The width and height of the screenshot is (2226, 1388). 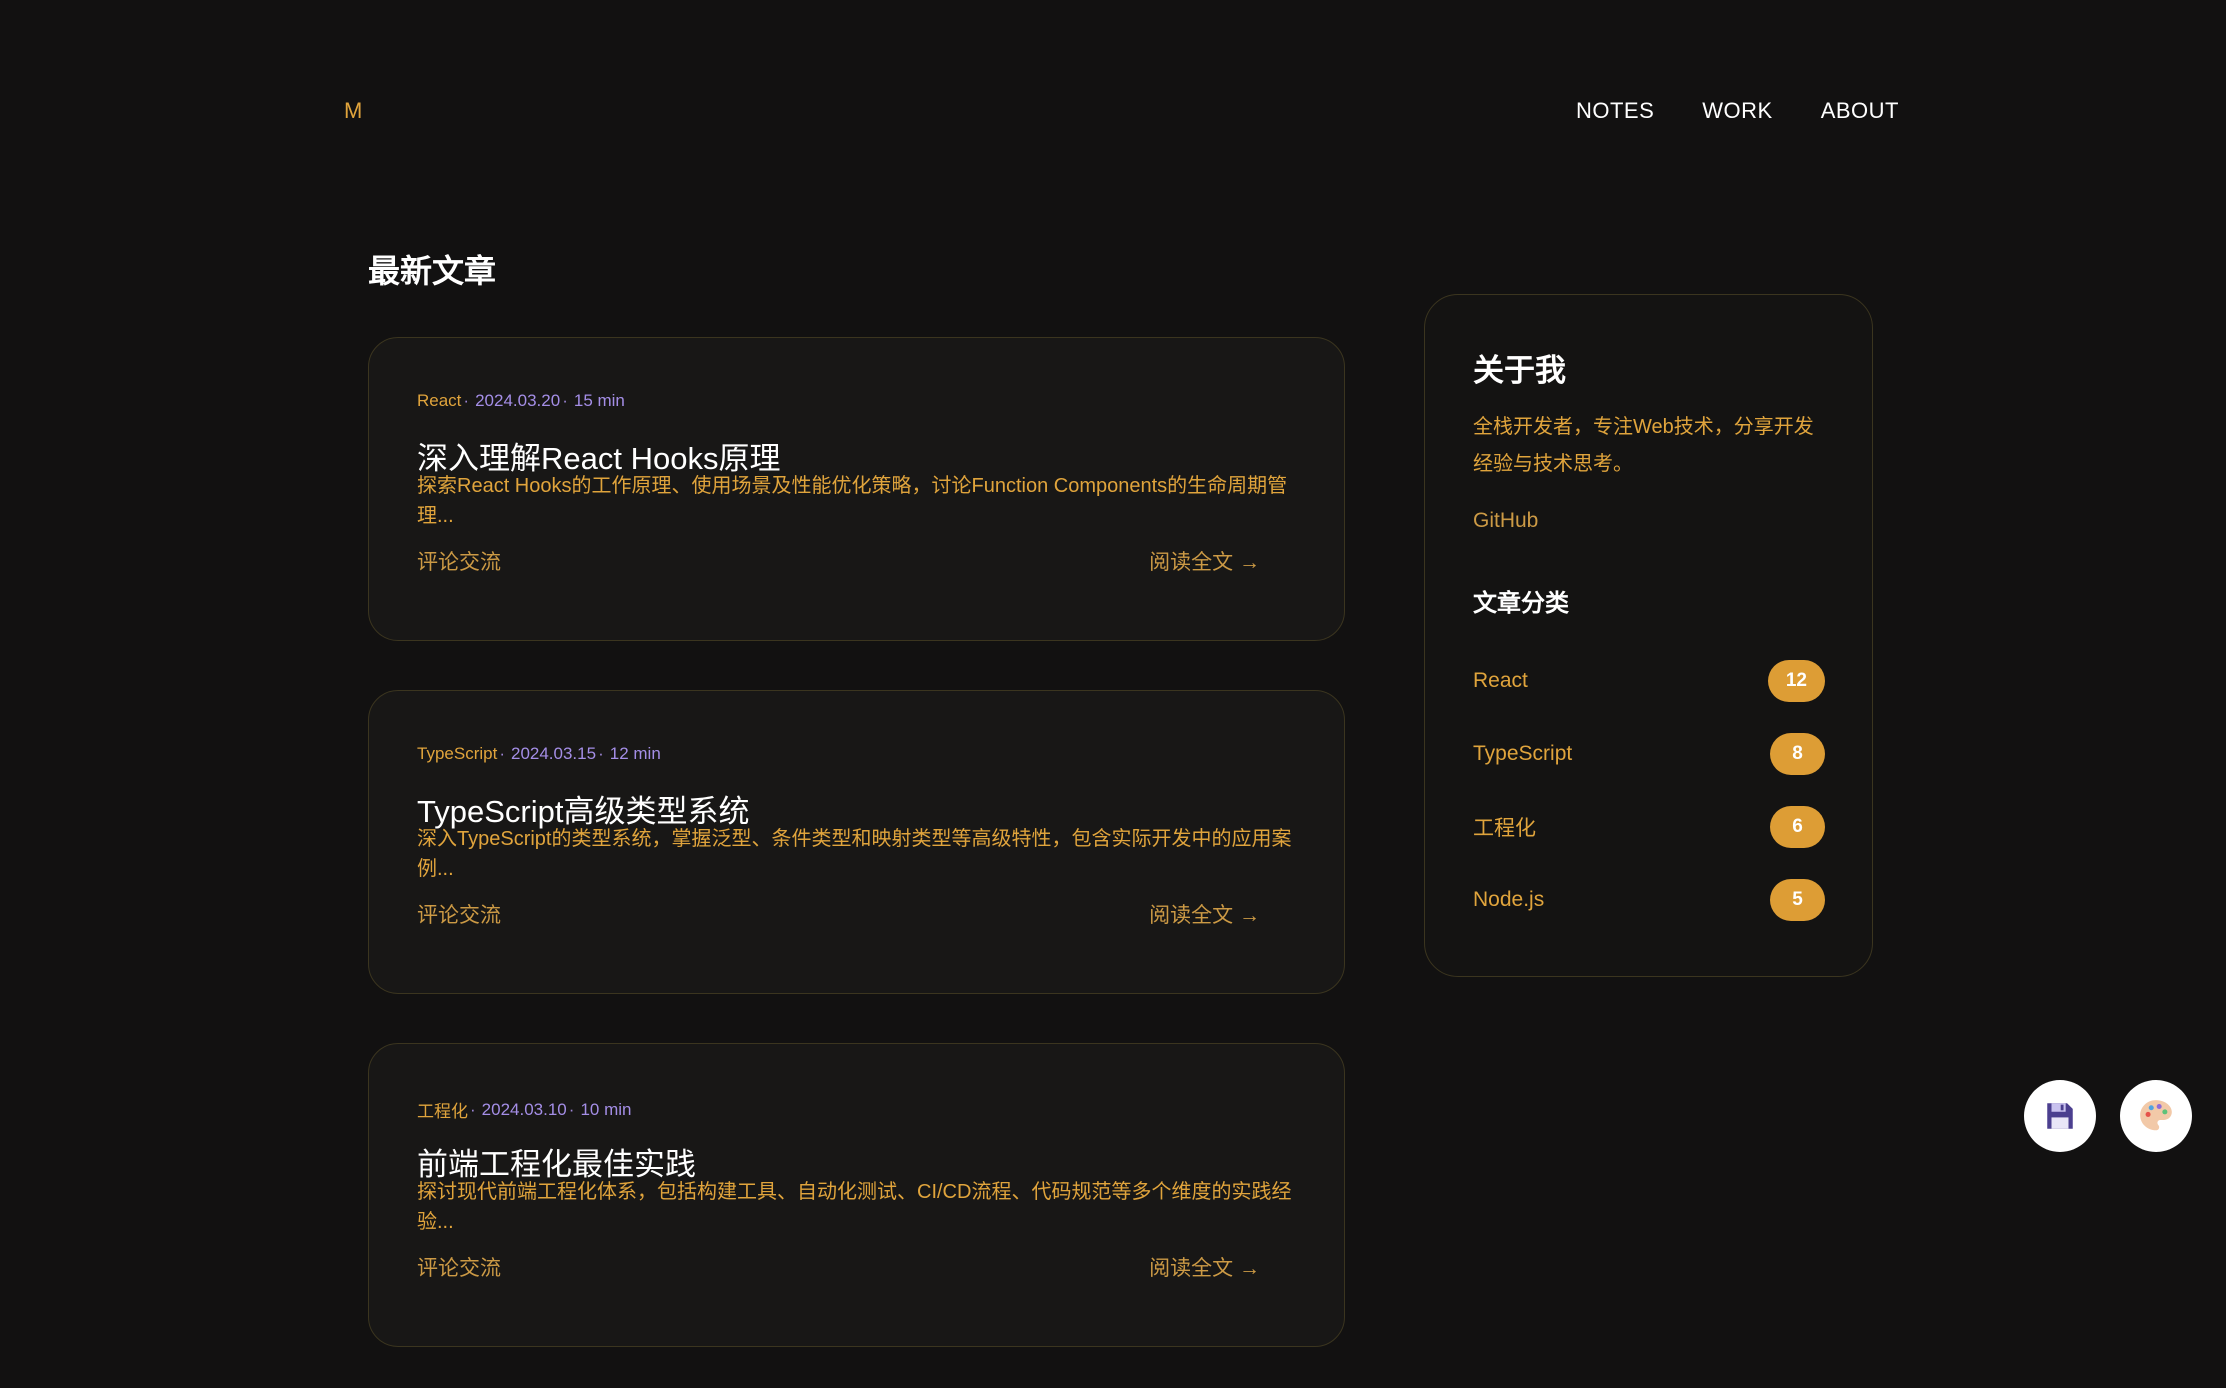 I want to click on about-description: 全栈开发者，专注Web技术，分享开发经验与技术思考。, so click(x=1643, y=445).